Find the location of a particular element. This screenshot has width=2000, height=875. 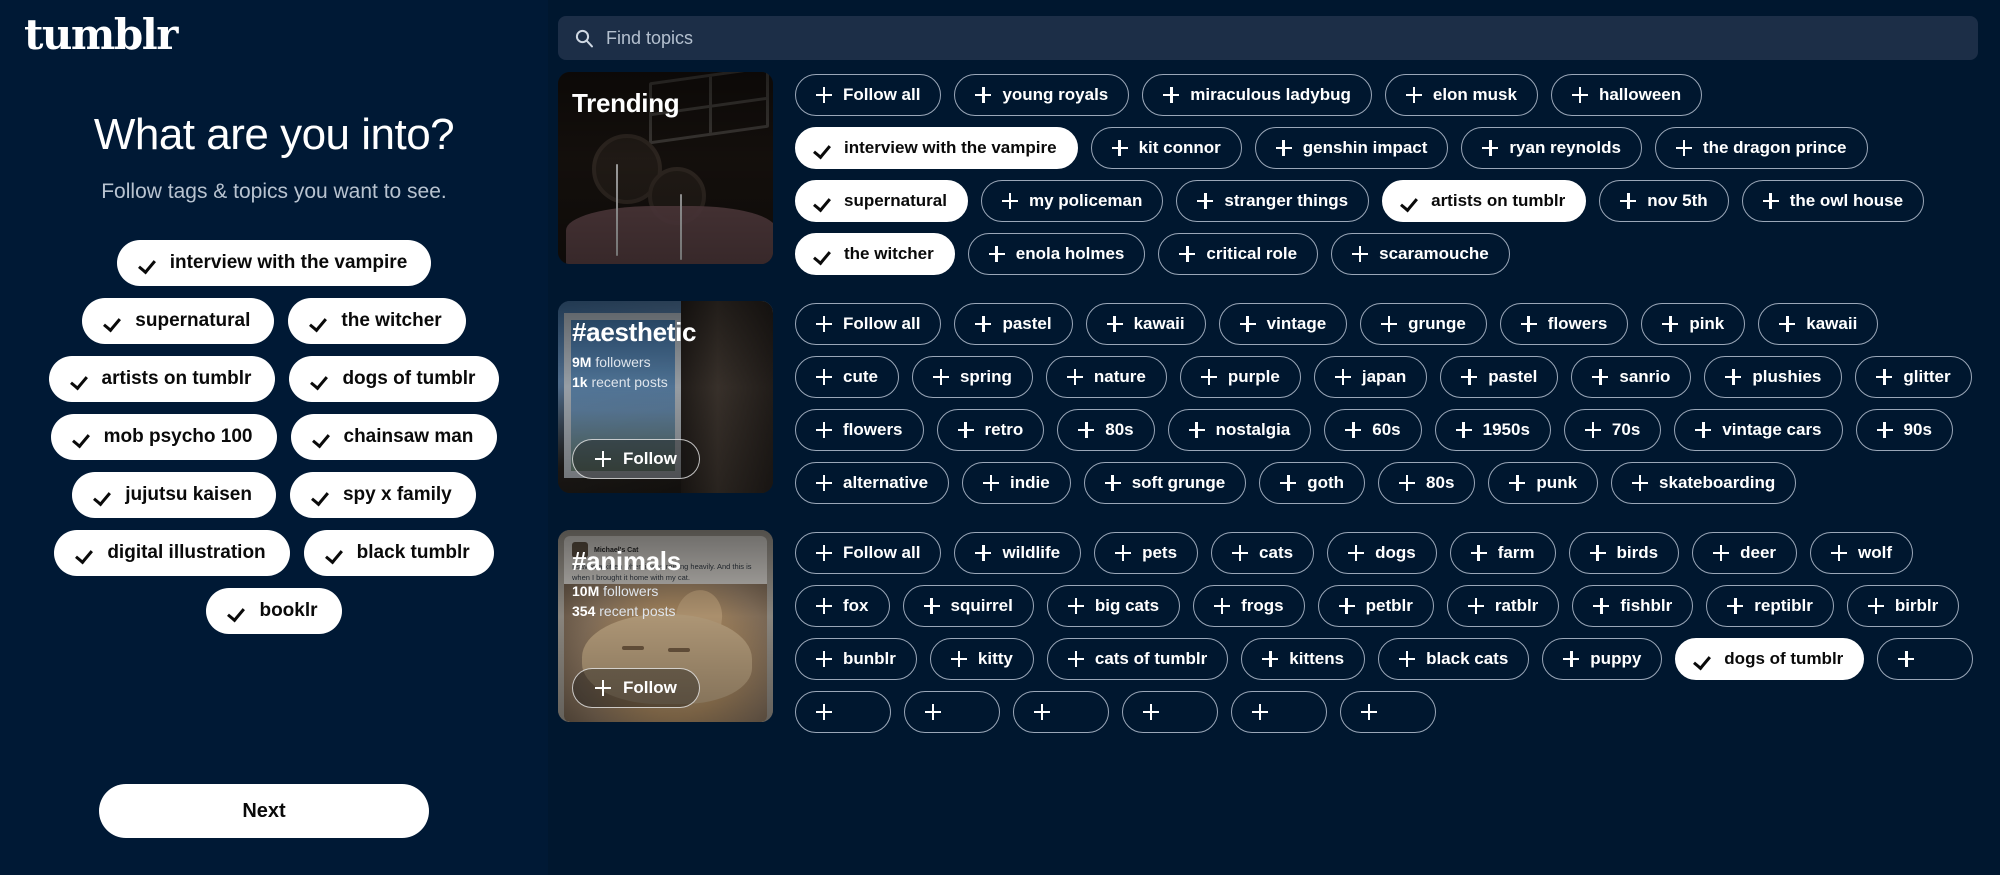

tag-pill: kitty is located at coordinates (981, 659).